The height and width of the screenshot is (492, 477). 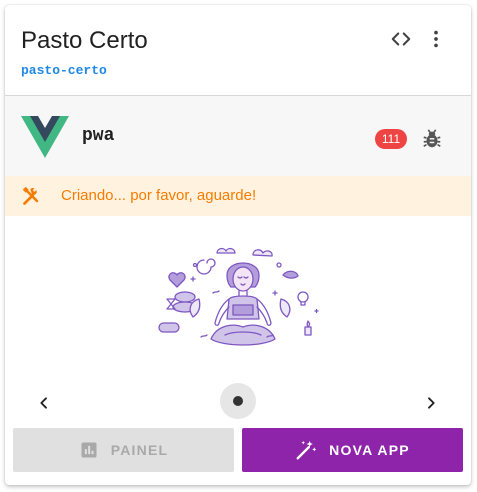 I want to click on chart-icon, so click(x=89, y=450).